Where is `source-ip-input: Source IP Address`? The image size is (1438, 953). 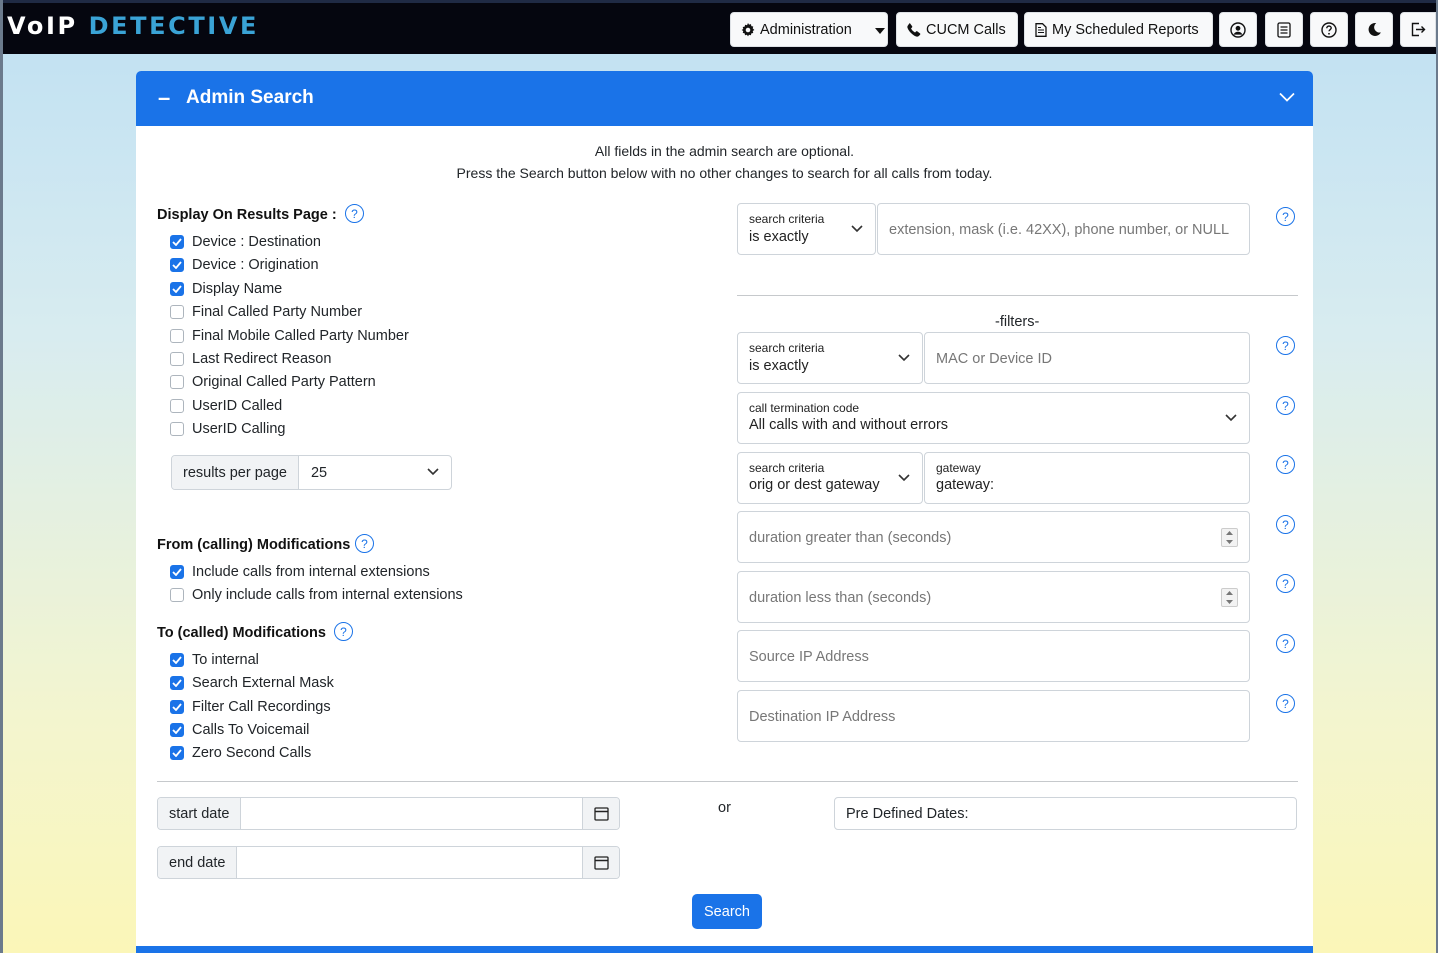
source-ip-input: Source IP Address is located at coordinates (993, 656).